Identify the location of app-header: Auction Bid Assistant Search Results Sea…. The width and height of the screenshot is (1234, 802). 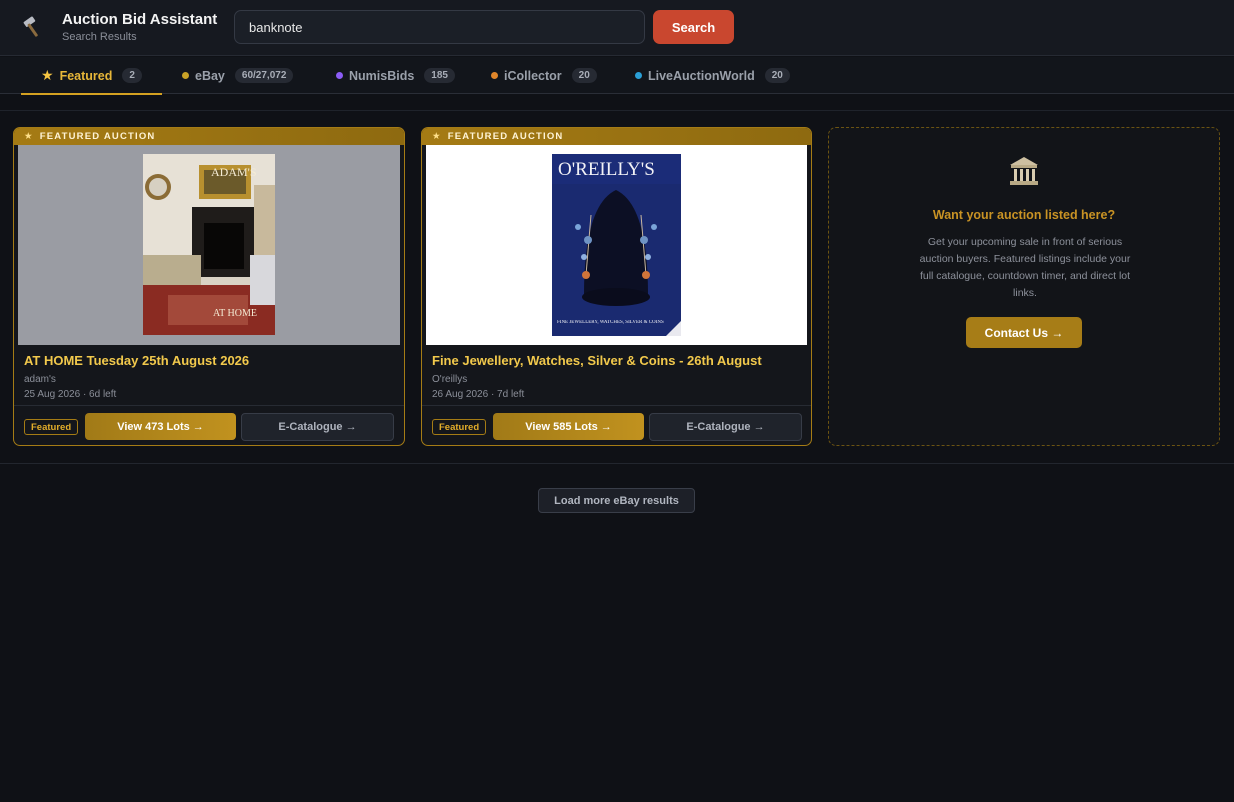
(617, 28).